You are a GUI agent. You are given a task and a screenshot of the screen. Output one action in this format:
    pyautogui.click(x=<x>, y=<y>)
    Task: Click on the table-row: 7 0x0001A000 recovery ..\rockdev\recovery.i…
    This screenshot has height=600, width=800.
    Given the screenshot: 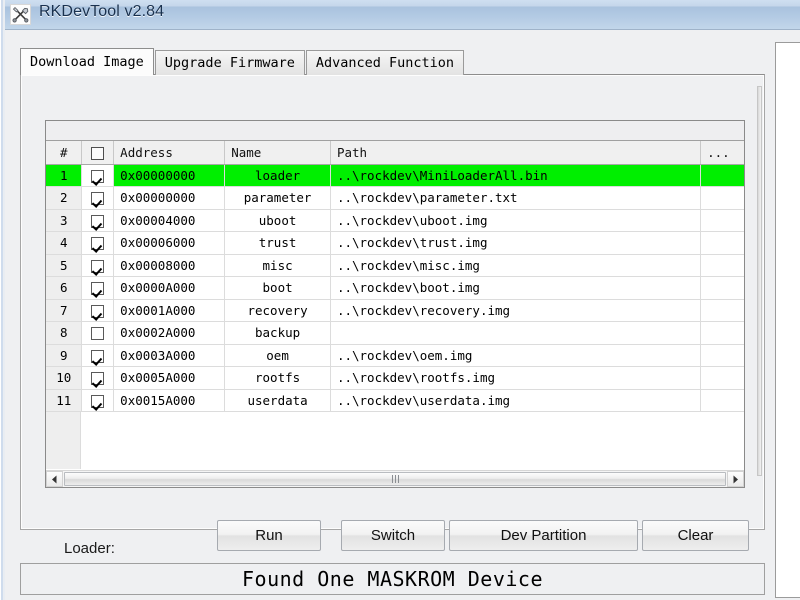 What is the action you would take?
    pyautogui.click(x=395, y=310)
    